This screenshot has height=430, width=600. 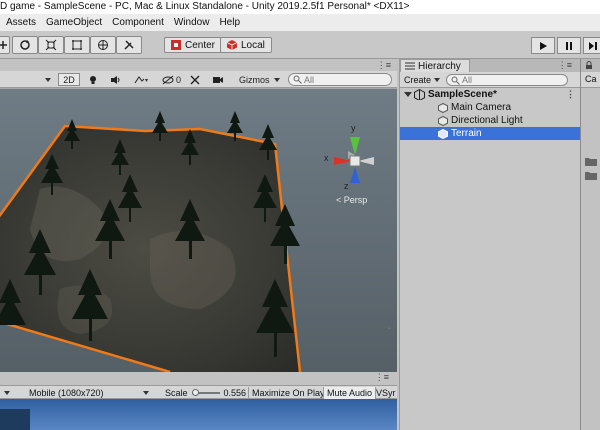 I want to click on scale-tool-button, so click(x=51, y=45).